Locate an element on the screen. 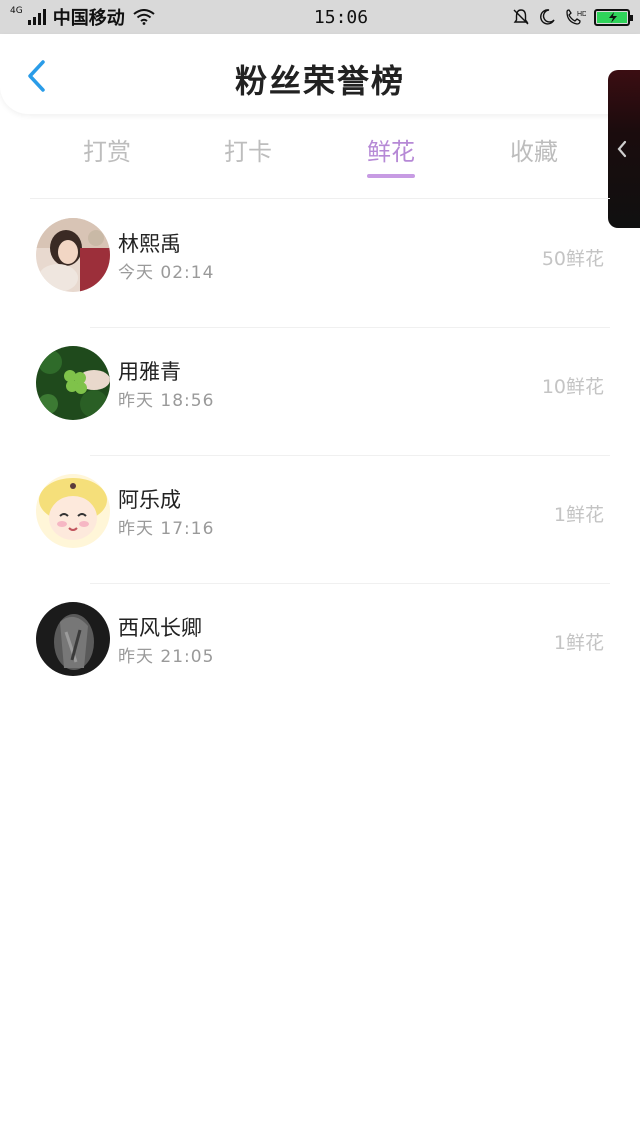 This screenshot has height=1138, width=640. signal-icon is located at coordinates (36, 17).